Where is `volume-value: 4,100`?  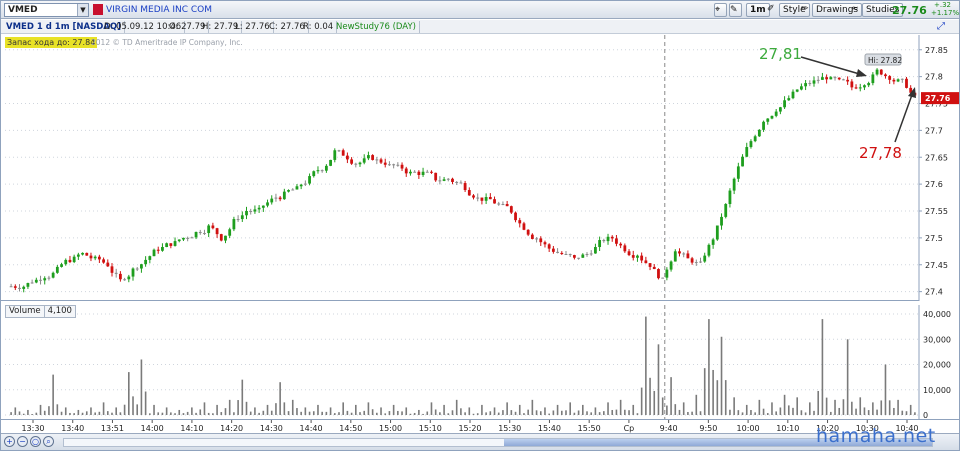 volume-value: 4,100 is located at coordinates (59, 311).